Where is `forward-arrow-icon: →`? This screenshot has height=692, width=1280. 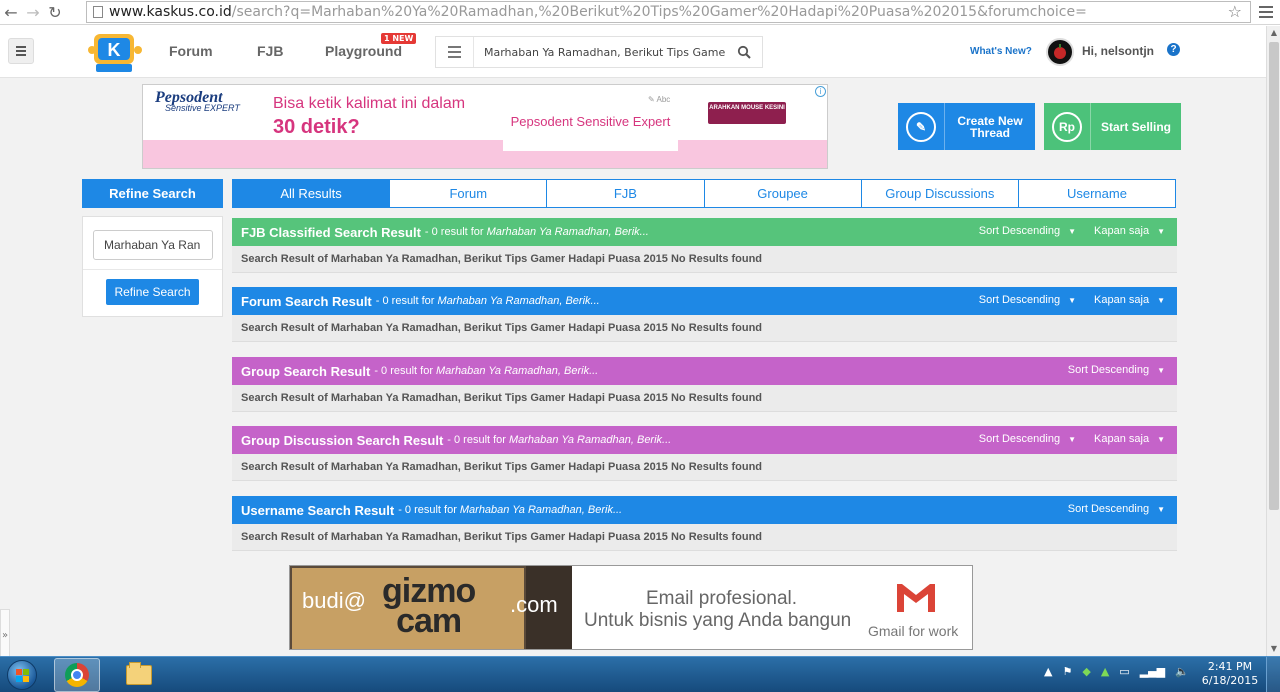 forward-arrow-icon: → is located at coordinates (33, 12).